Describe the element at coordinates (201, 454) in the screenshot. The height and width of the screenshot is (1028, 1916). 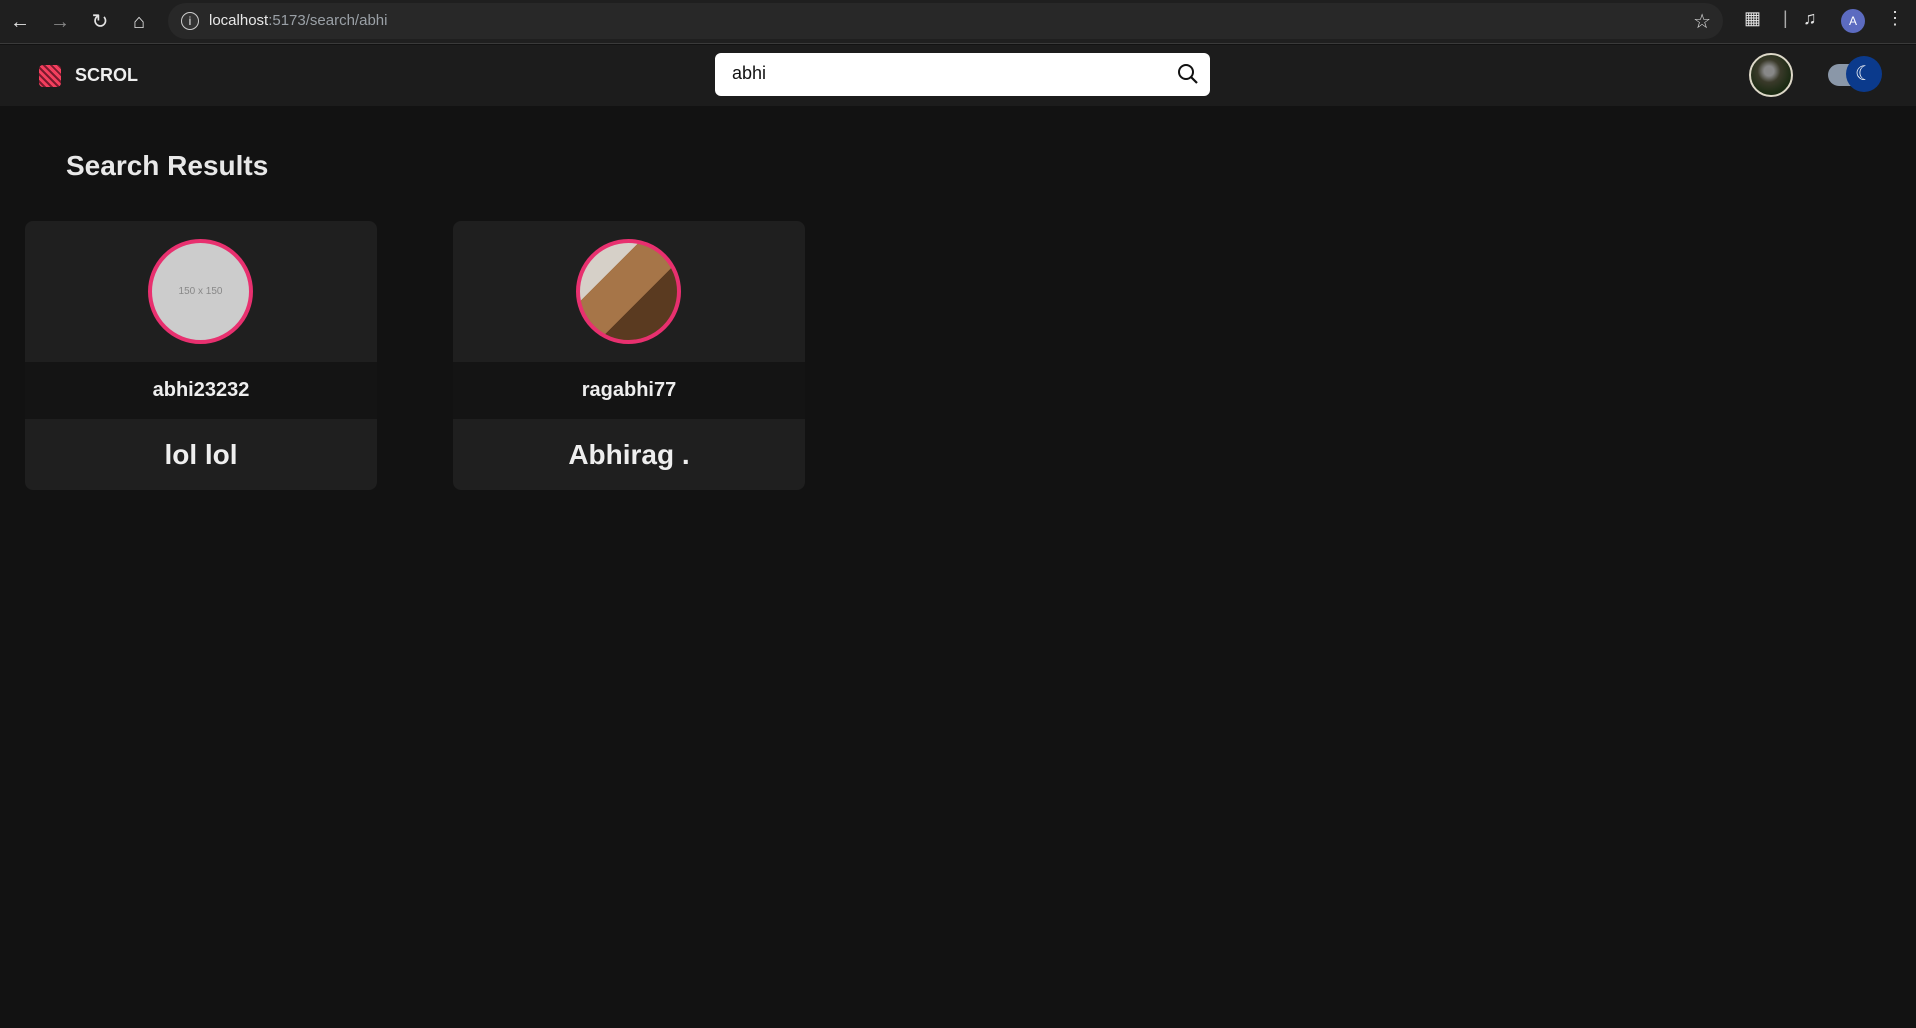
I see `display-name: lol lol` at that location.